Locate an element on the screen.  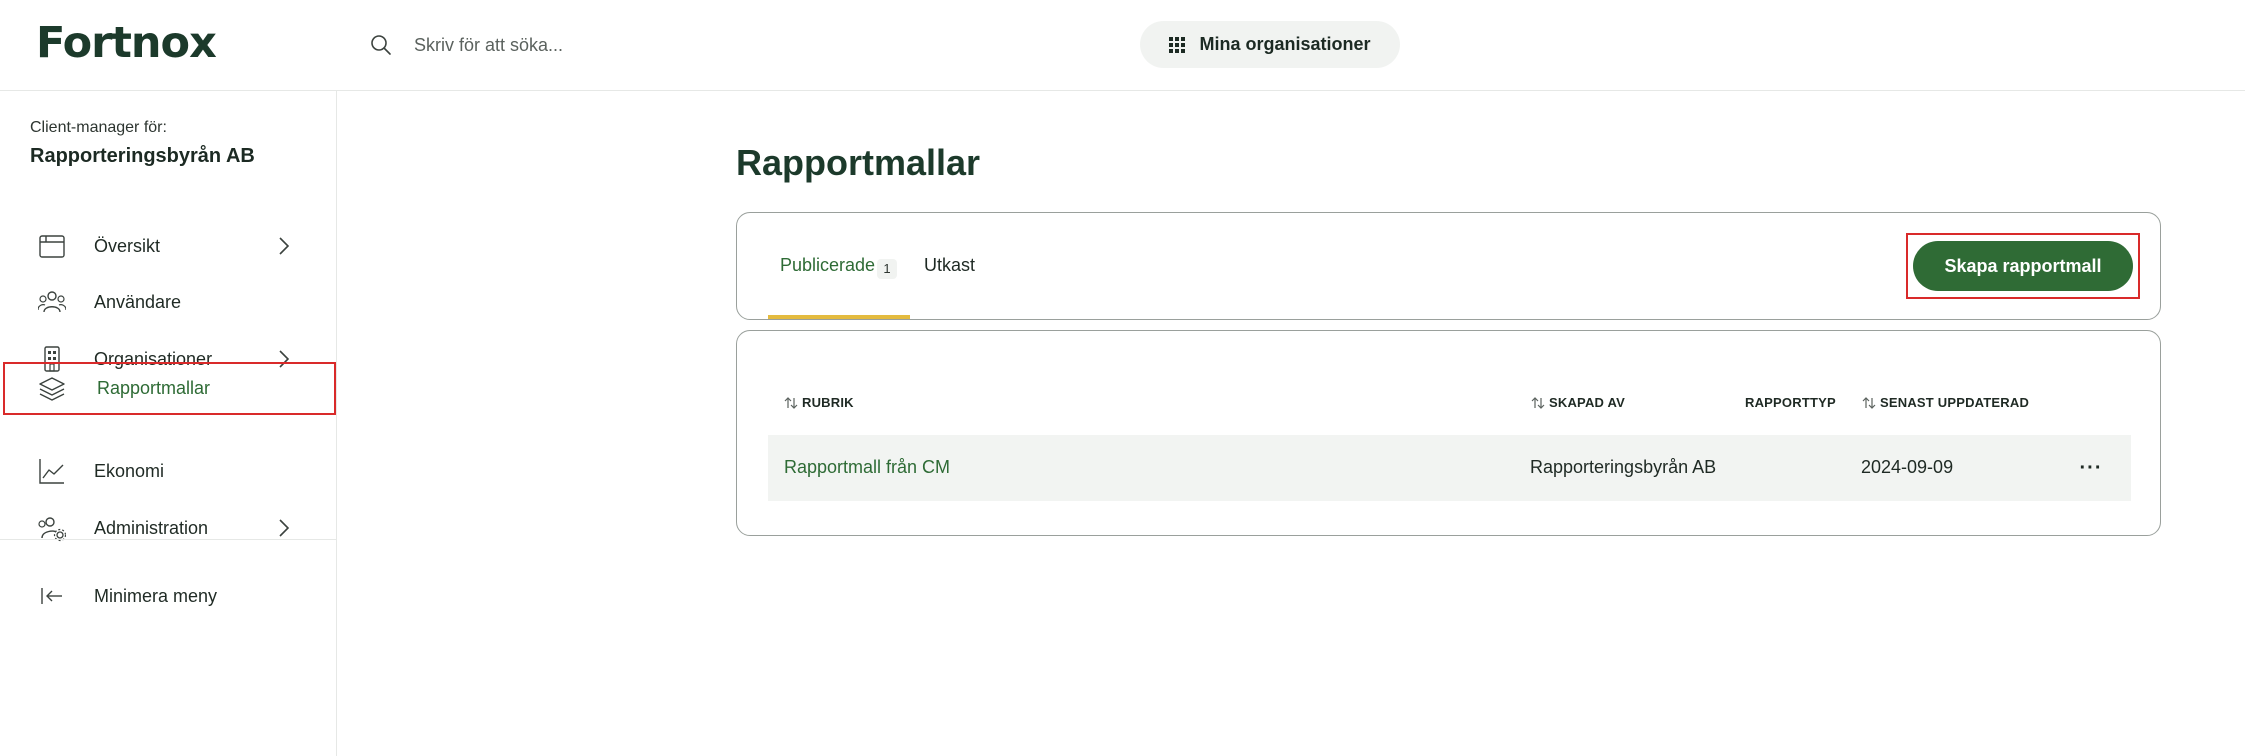
tab-publicerade: Publicerade is located at coordinates (827, 265).